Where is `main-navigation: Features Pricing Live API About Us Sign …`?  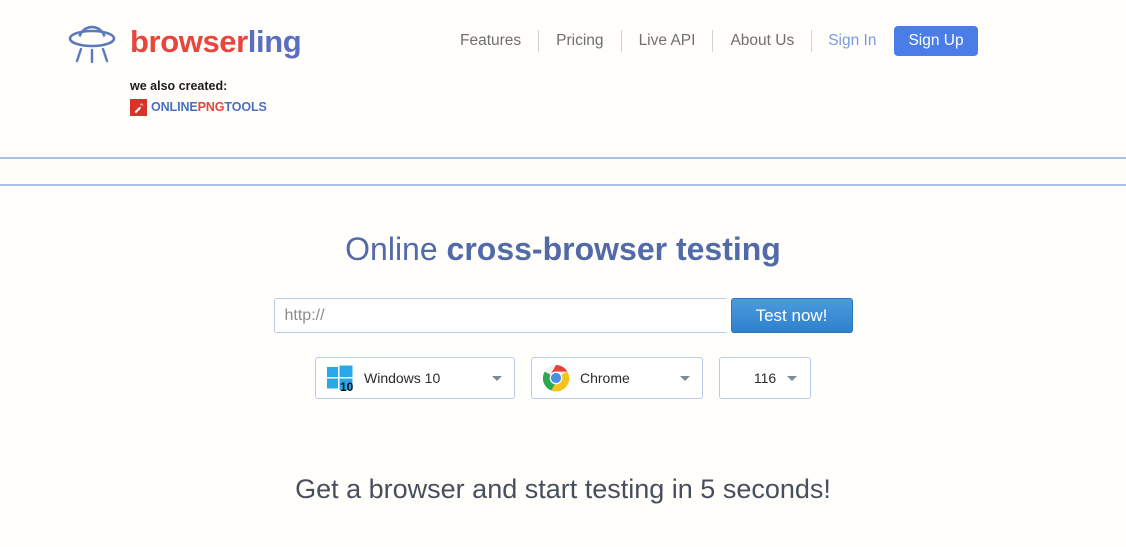
main-navigation: Features Pricing Live API About Us Sign … is located at coordinates (716, 41).